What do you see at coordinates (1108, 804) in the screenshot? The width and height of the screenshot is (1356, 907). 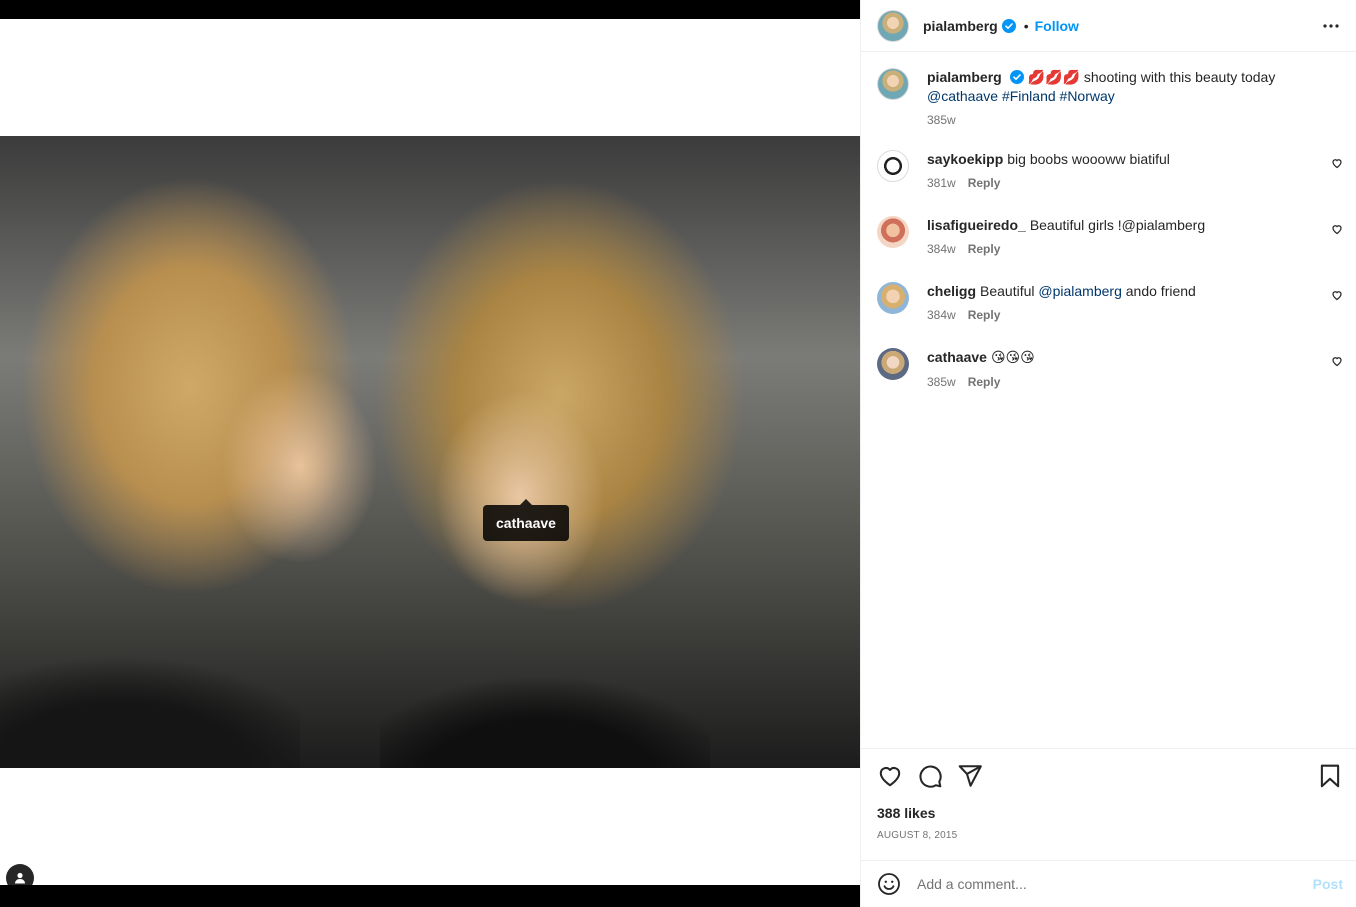 I see `post-actions: 388 likes August 8, 2015` at bounding box center [1108, 804].